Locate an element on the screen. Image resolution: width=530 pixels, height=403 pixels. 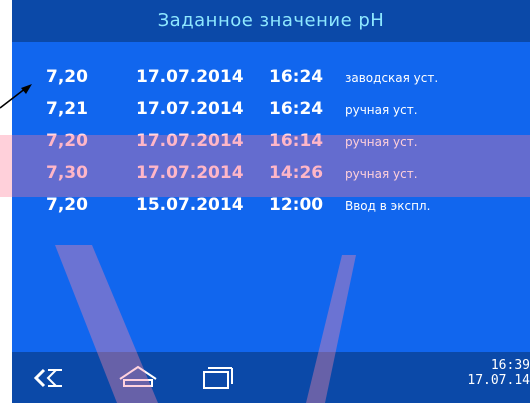
list-item: 7,21 17.07.2014 16:24 ручная уст. is located at coordinates (271, 109).